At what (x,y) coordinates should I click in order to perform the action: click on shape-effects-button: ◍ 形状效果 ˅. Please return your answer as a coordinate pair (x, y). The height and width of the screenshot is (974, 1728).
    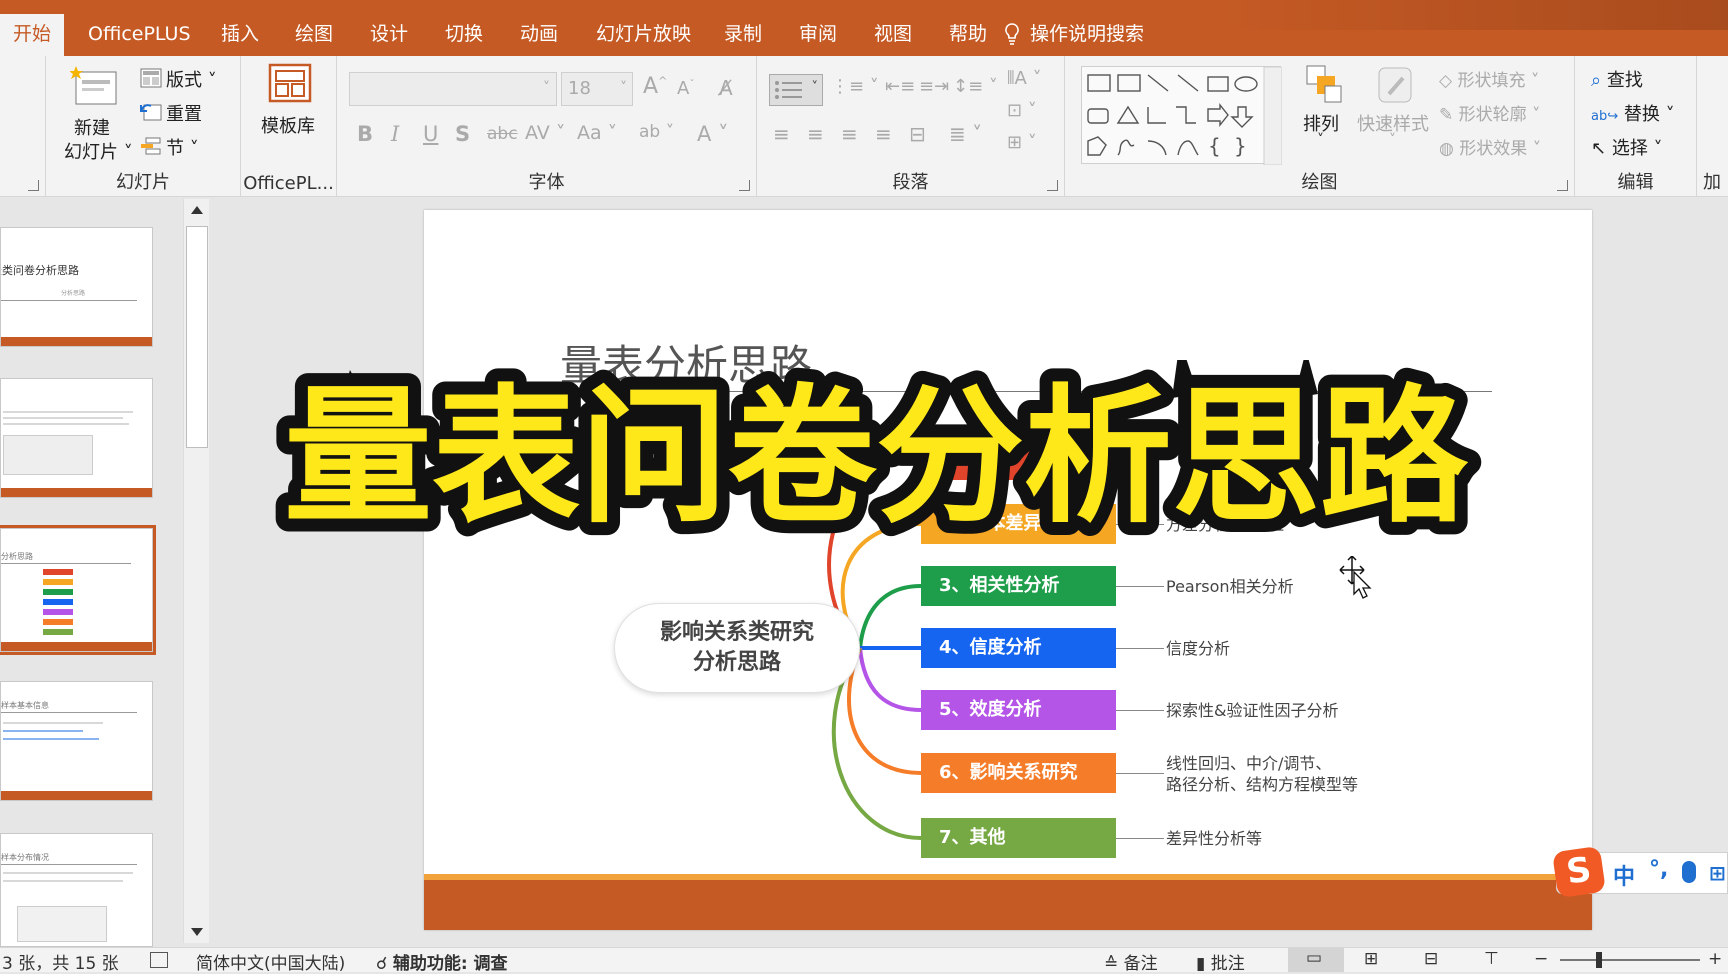
    Looking at the image, I should click on (1490, 146).